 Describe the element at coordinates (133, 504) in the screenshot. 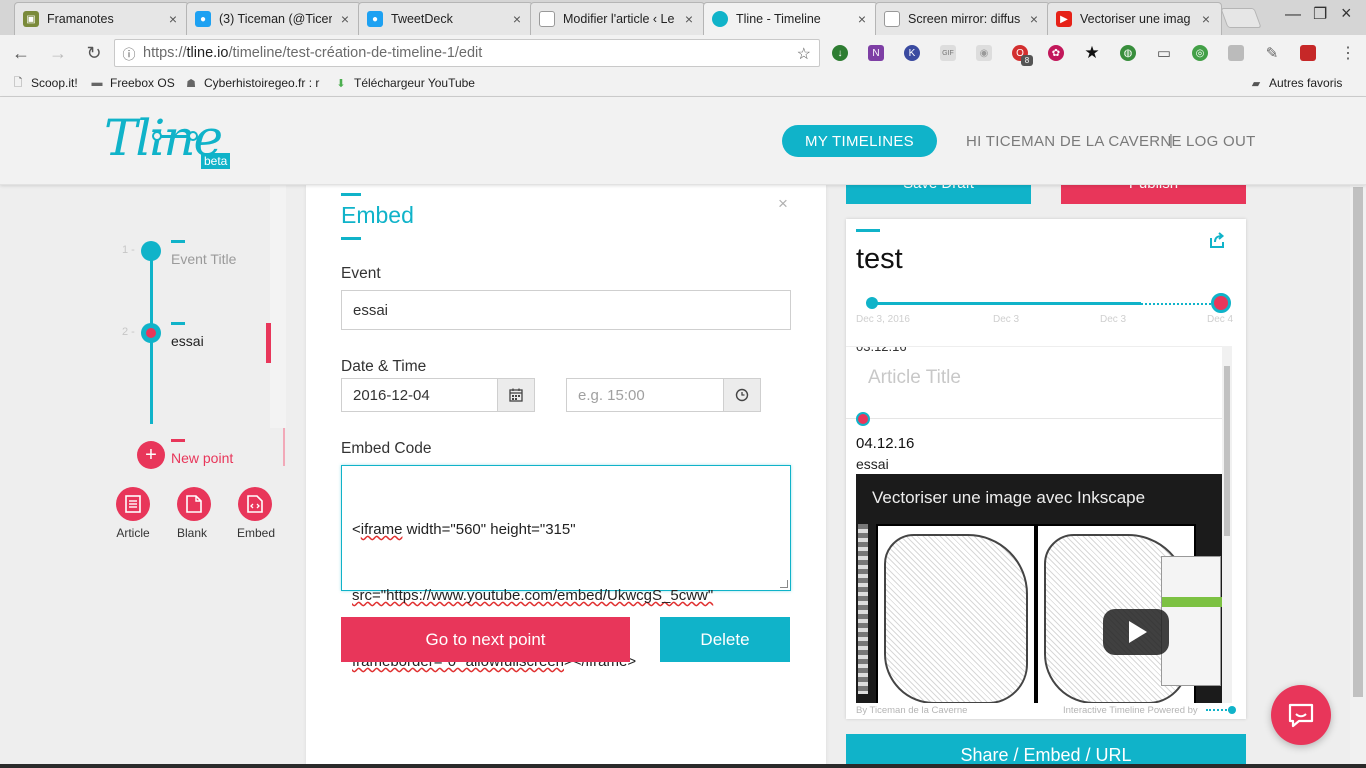

I see `article-button` at that location.